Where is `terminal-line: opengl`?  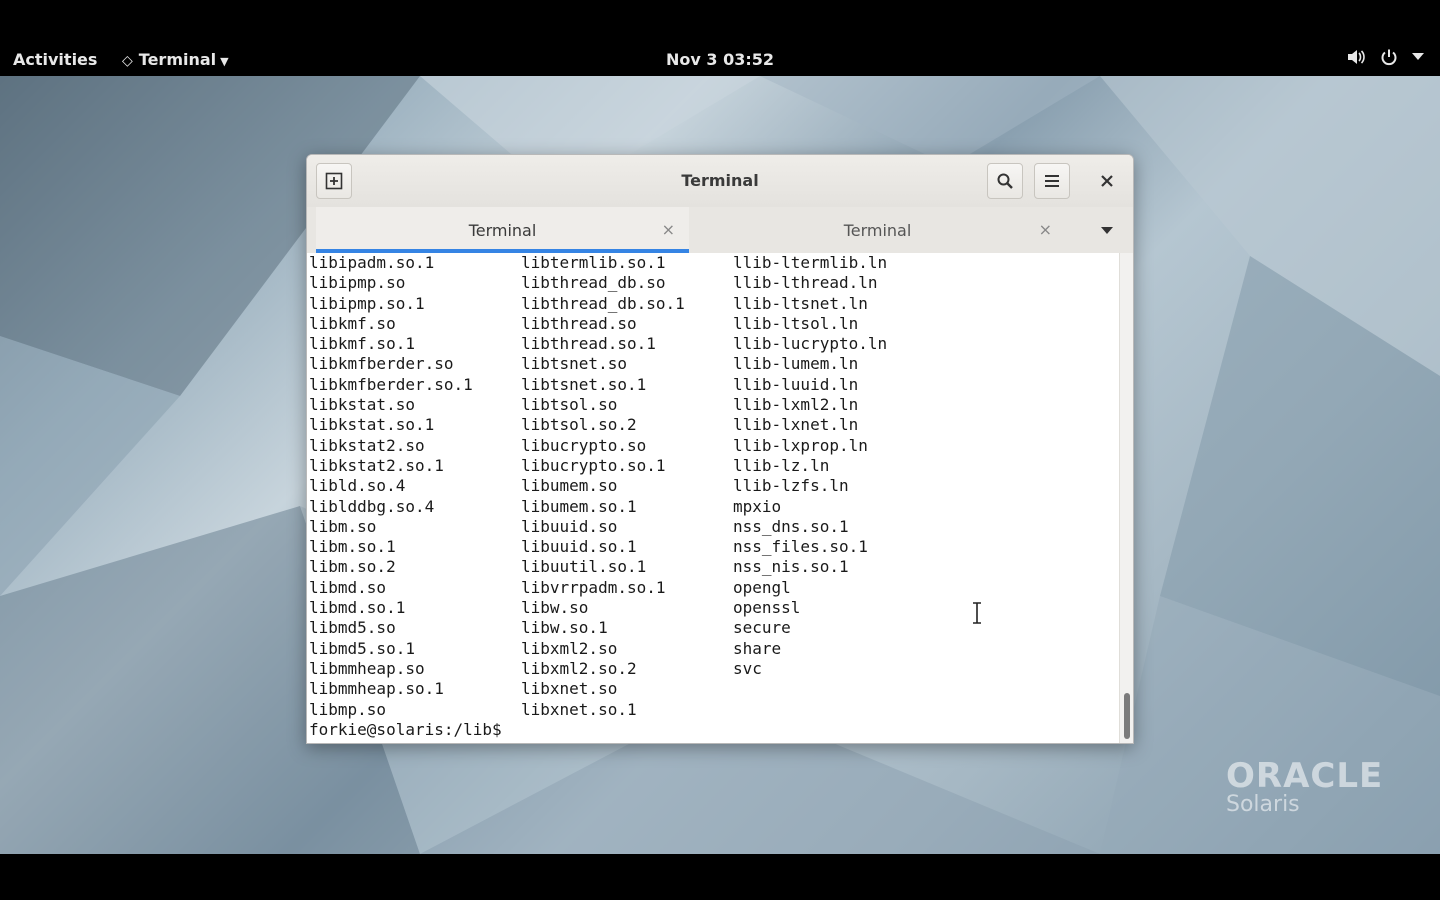
terminal-line: opengl is located at coordinates (762, 587).